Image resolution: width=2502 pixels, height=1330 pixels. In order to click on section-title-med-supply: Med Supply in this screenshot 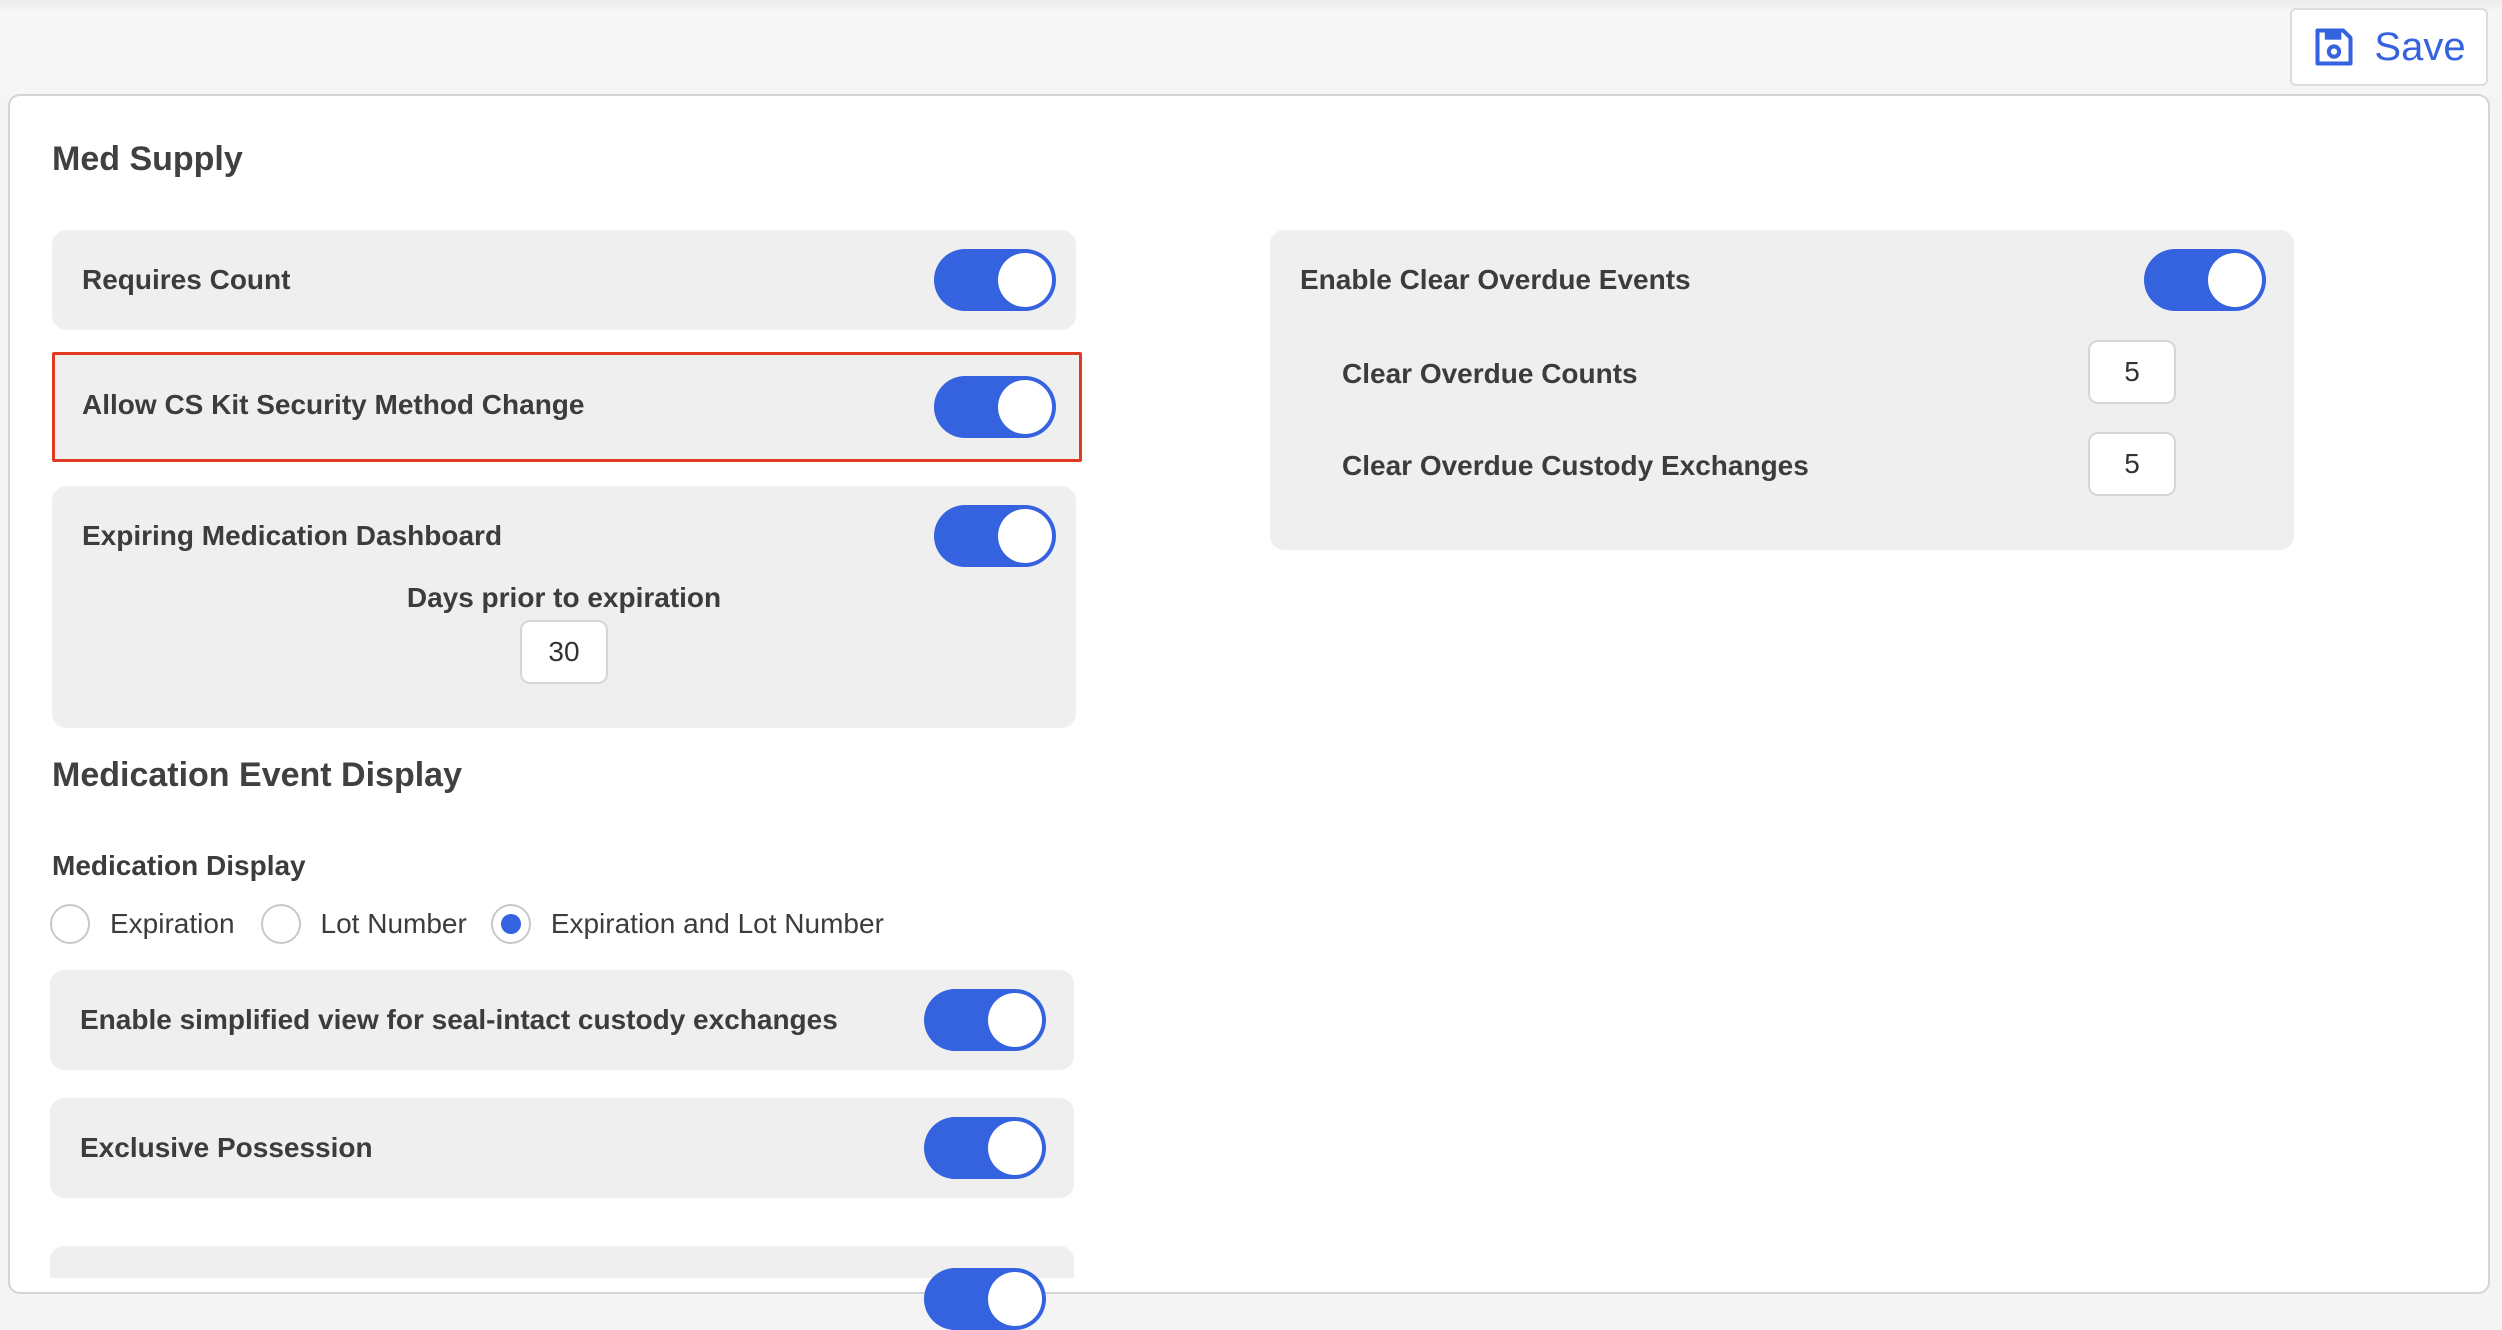, I will do `click(147, 159)`.